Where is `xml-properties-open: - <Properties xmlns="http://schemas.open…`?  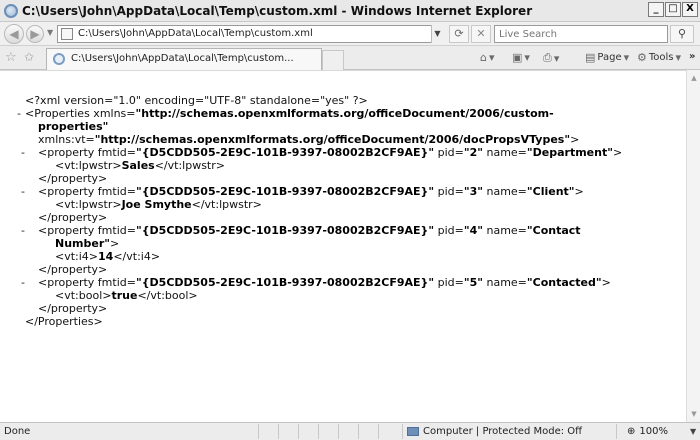
xml-properties-open: - <Properties xmlns="http://schemas.open… is located at coordinates (285, 113).